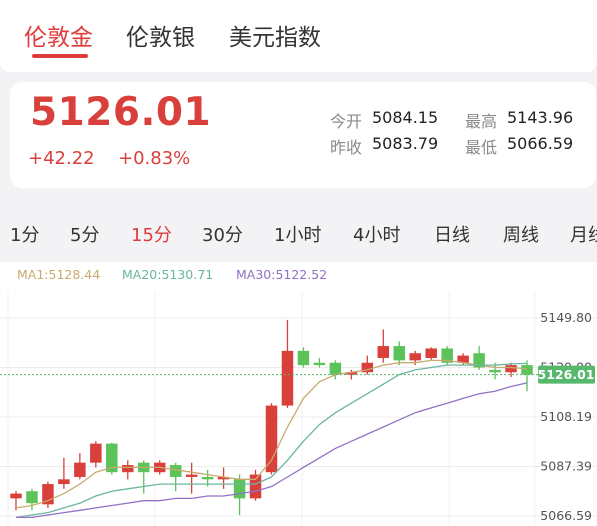 Image resolution: width=597 pixels, height=526 pixels. Describe the element at coordinates (222, 234) in the screenshot. I see `period-30min: 30分` at that location.